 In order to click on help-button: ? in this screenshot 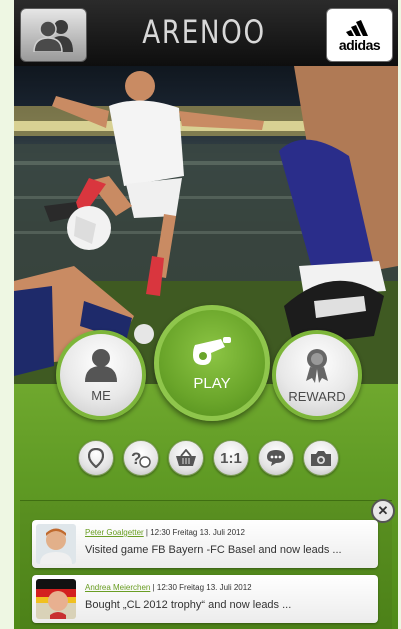, I will do `click(141, 458)`.